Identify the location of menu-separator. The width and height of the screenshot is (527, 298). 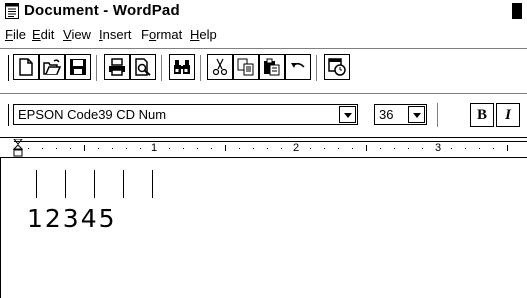
(263, 48).